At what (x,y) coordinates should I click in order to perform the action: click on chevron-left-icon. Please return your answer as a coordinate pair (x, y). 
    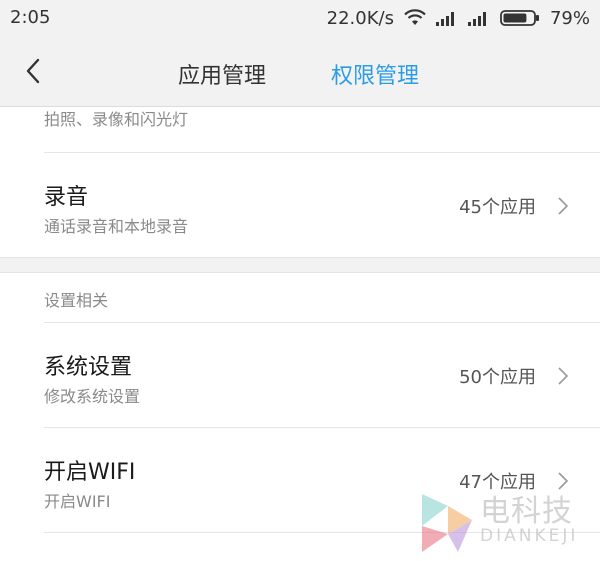
    Looking at the image, I should click on (33, 71).